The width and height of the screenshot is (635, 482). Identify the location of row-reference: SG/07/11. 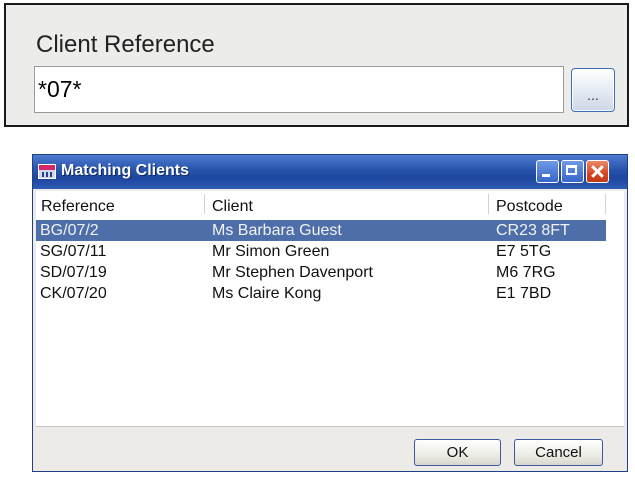
(73, 251).